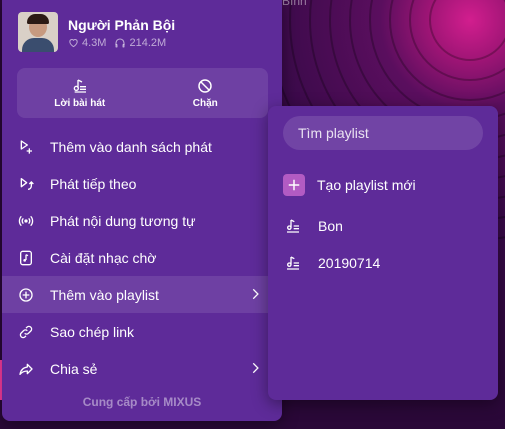 Image resolution: width=505 pixels, height=429 pixels. I want to click on song-thumbnail, so click(38, 32).